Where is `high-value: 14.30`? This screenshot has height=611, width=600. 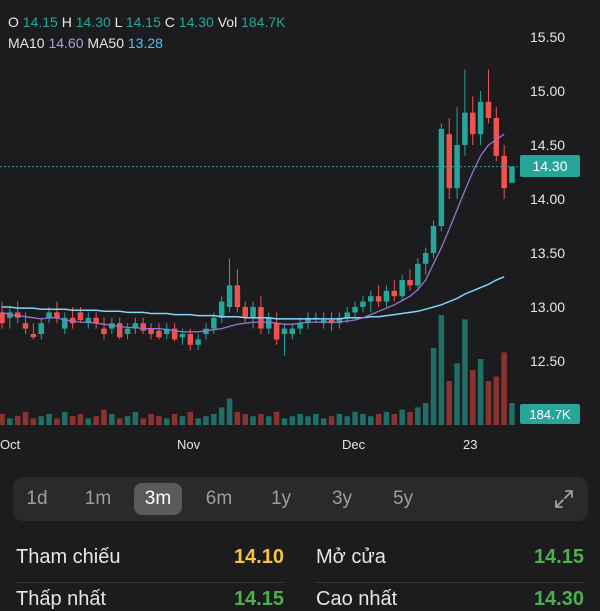 high-value: 14.30 is located at coordinates (93, 22).